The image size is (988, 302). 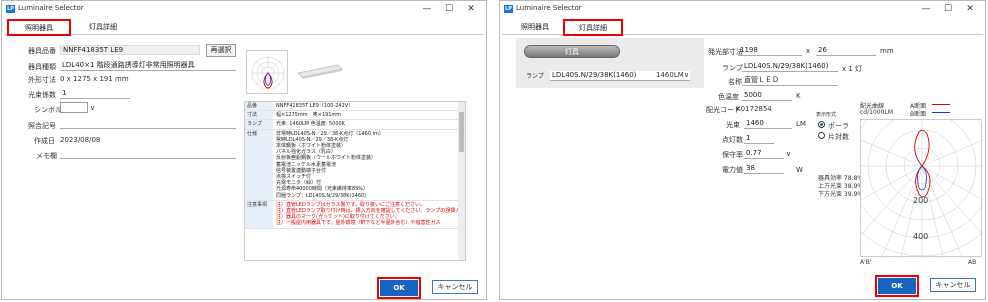 I want to click on display-mode-title: 表示形式, so click(x=826, y=115).